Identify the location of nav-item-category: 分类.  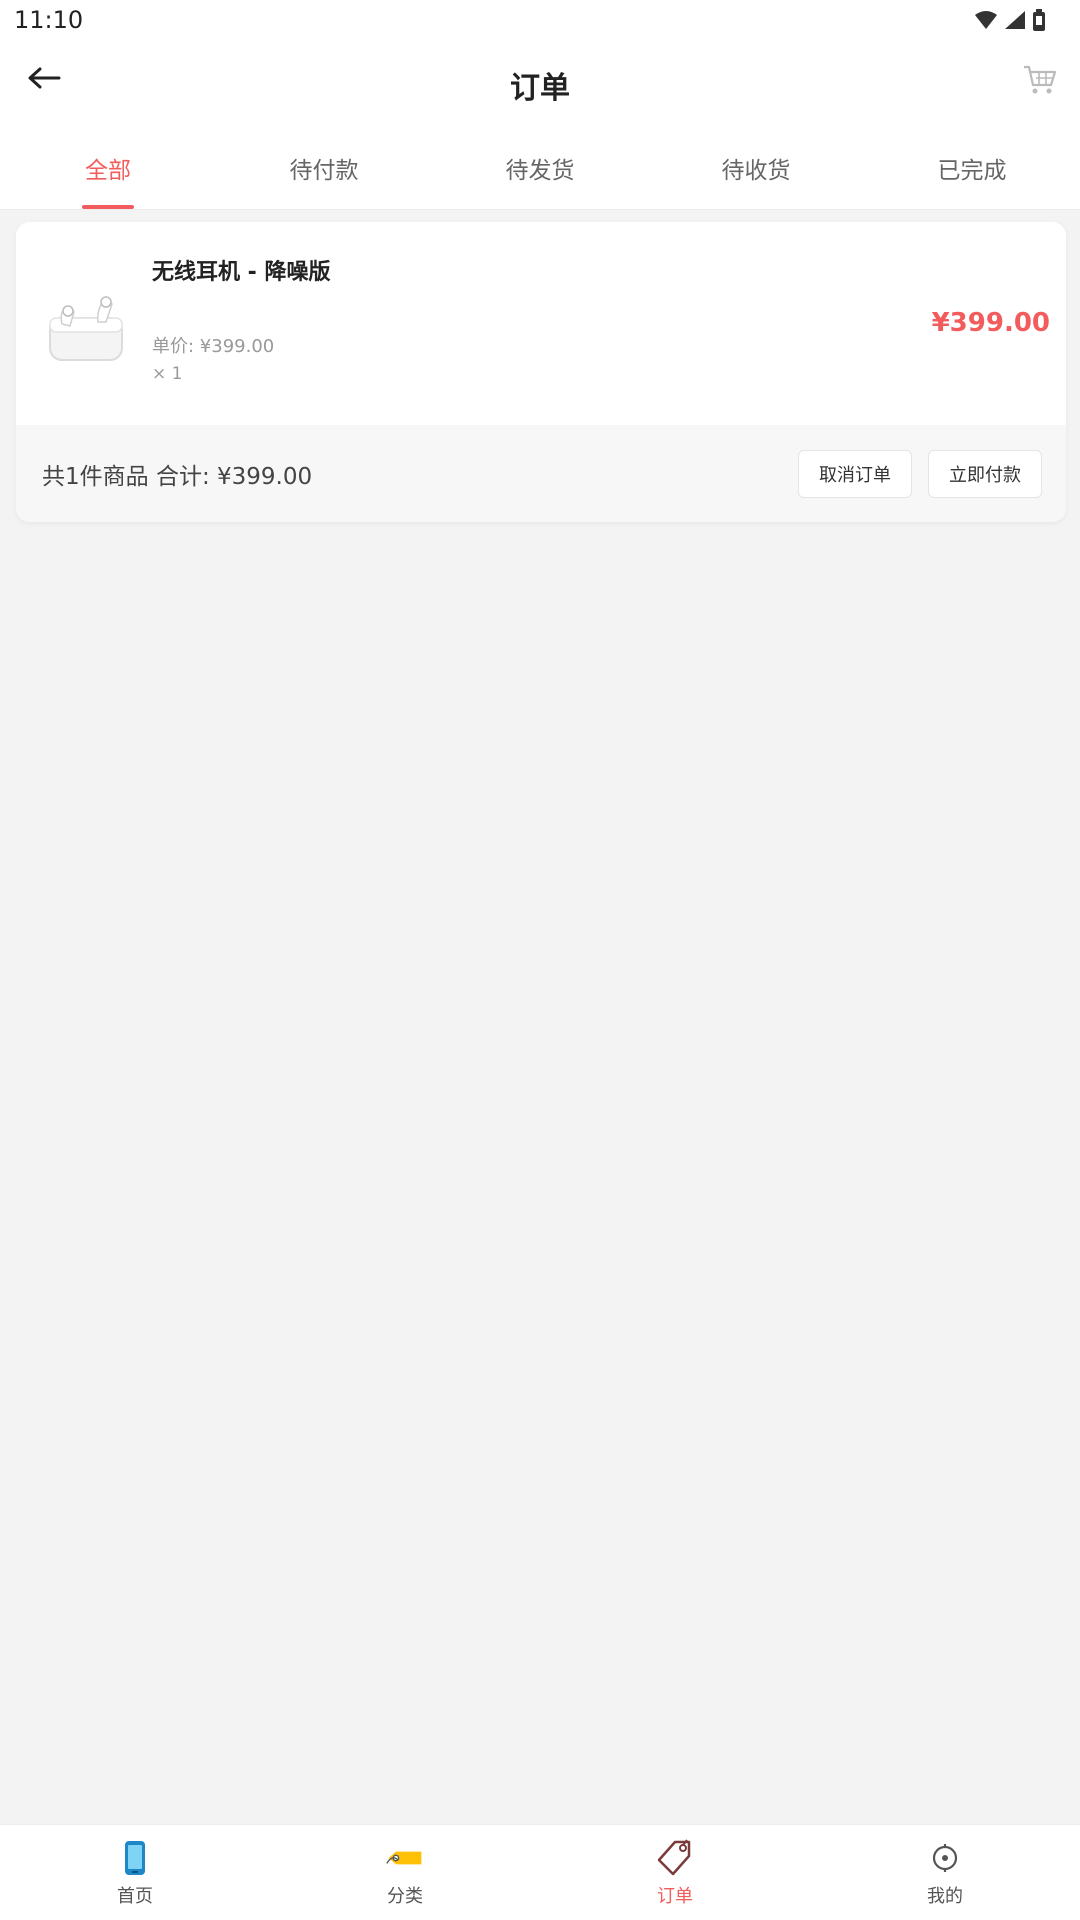
(405, 1872).